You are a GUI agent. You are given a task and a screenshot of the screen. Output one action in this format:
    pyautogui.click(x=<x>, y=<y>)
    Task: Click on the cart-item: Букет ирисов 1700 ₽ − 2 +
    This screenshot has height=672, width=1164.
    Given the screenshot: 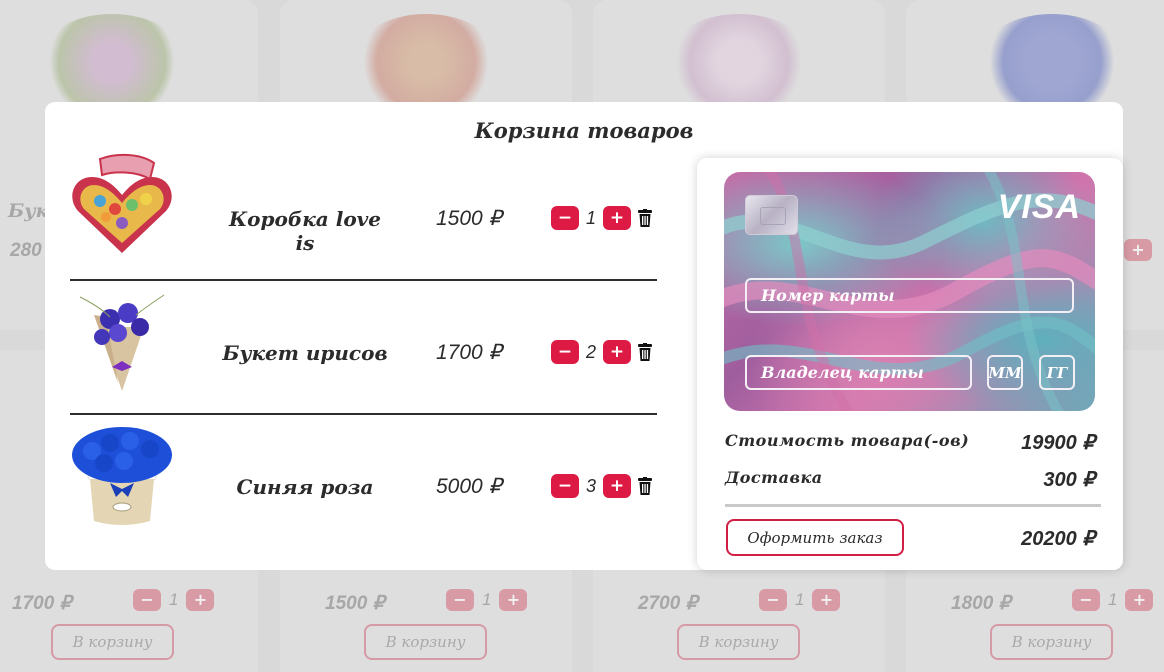 What is the action you would take?
    pyautogui.click(x=363, y=348)
    